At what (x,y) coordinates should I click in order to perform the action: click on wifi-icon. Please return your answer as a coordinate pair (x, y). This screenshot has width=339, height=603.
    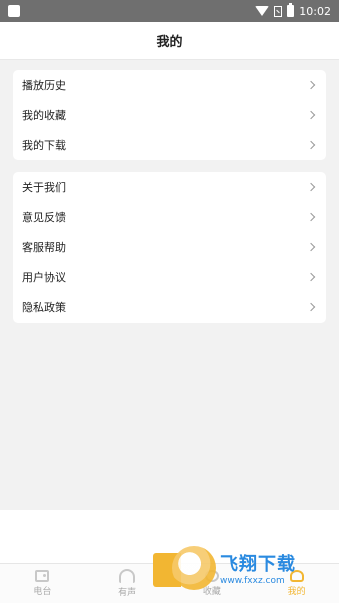
    Looking at the image, I should click on (262, 11).